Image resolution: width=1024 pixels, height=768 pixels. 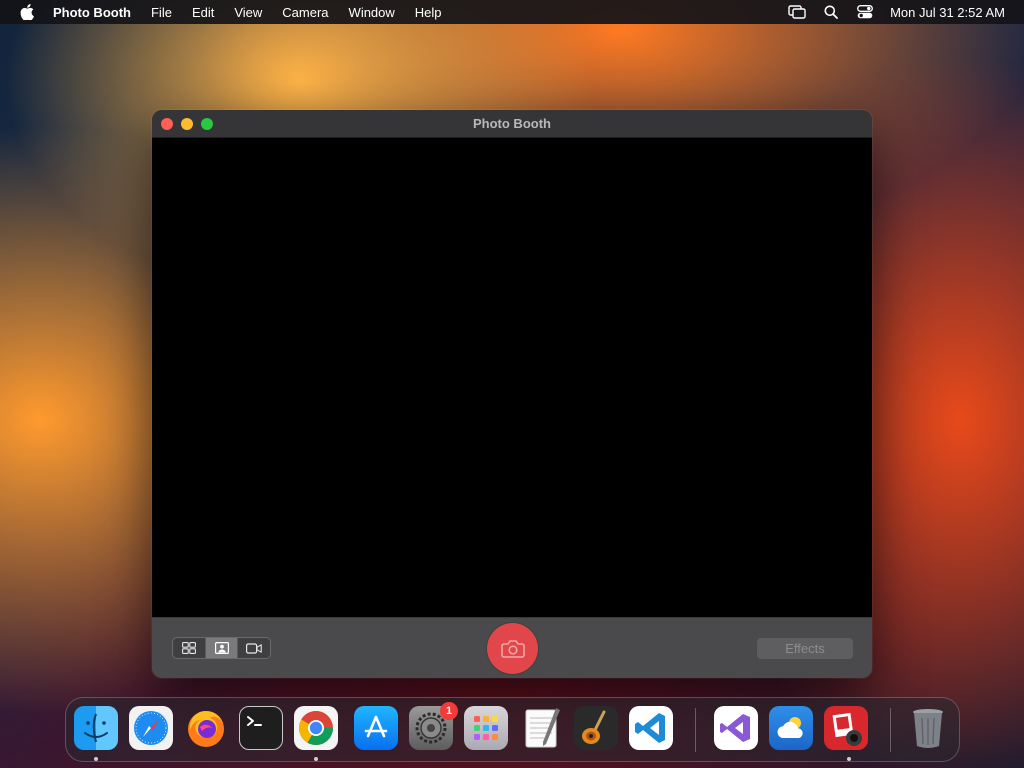 I want to click on trash-icon, so click(x=928, y=728).